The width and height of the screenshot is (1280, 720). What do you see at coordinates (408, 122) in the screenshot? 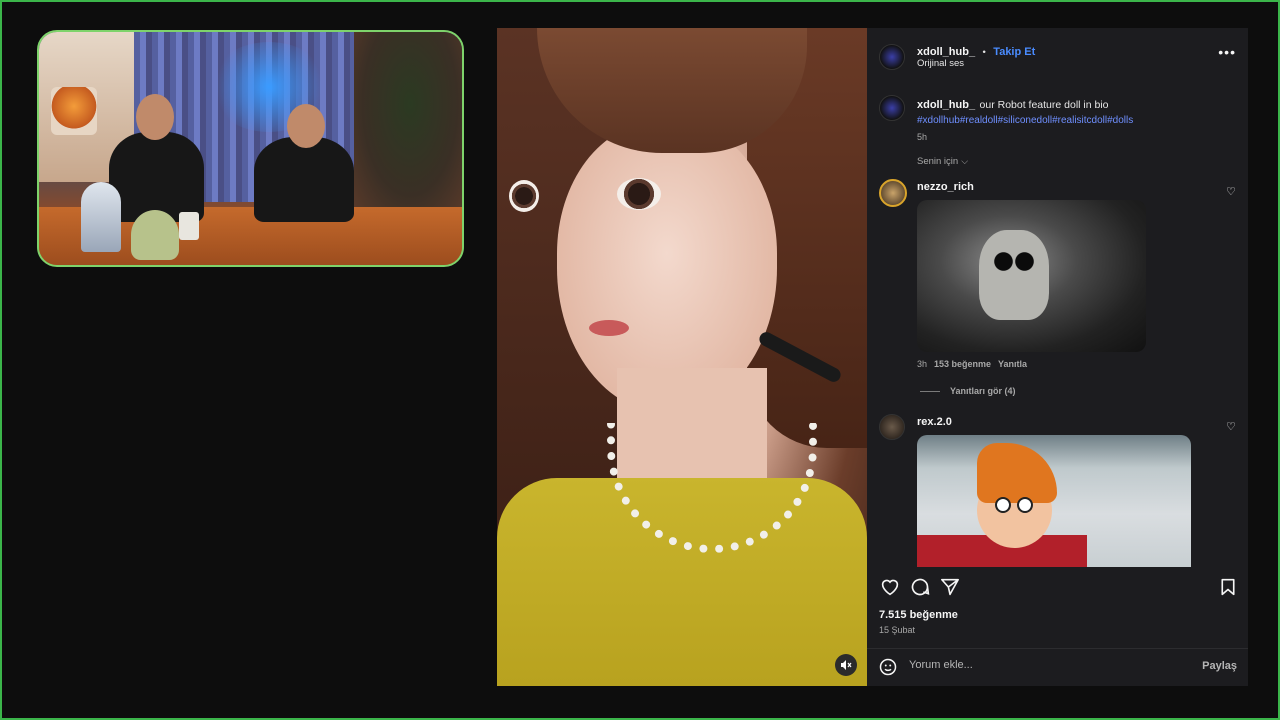
I see `webcam-plant` at bounding box center [408, 122].